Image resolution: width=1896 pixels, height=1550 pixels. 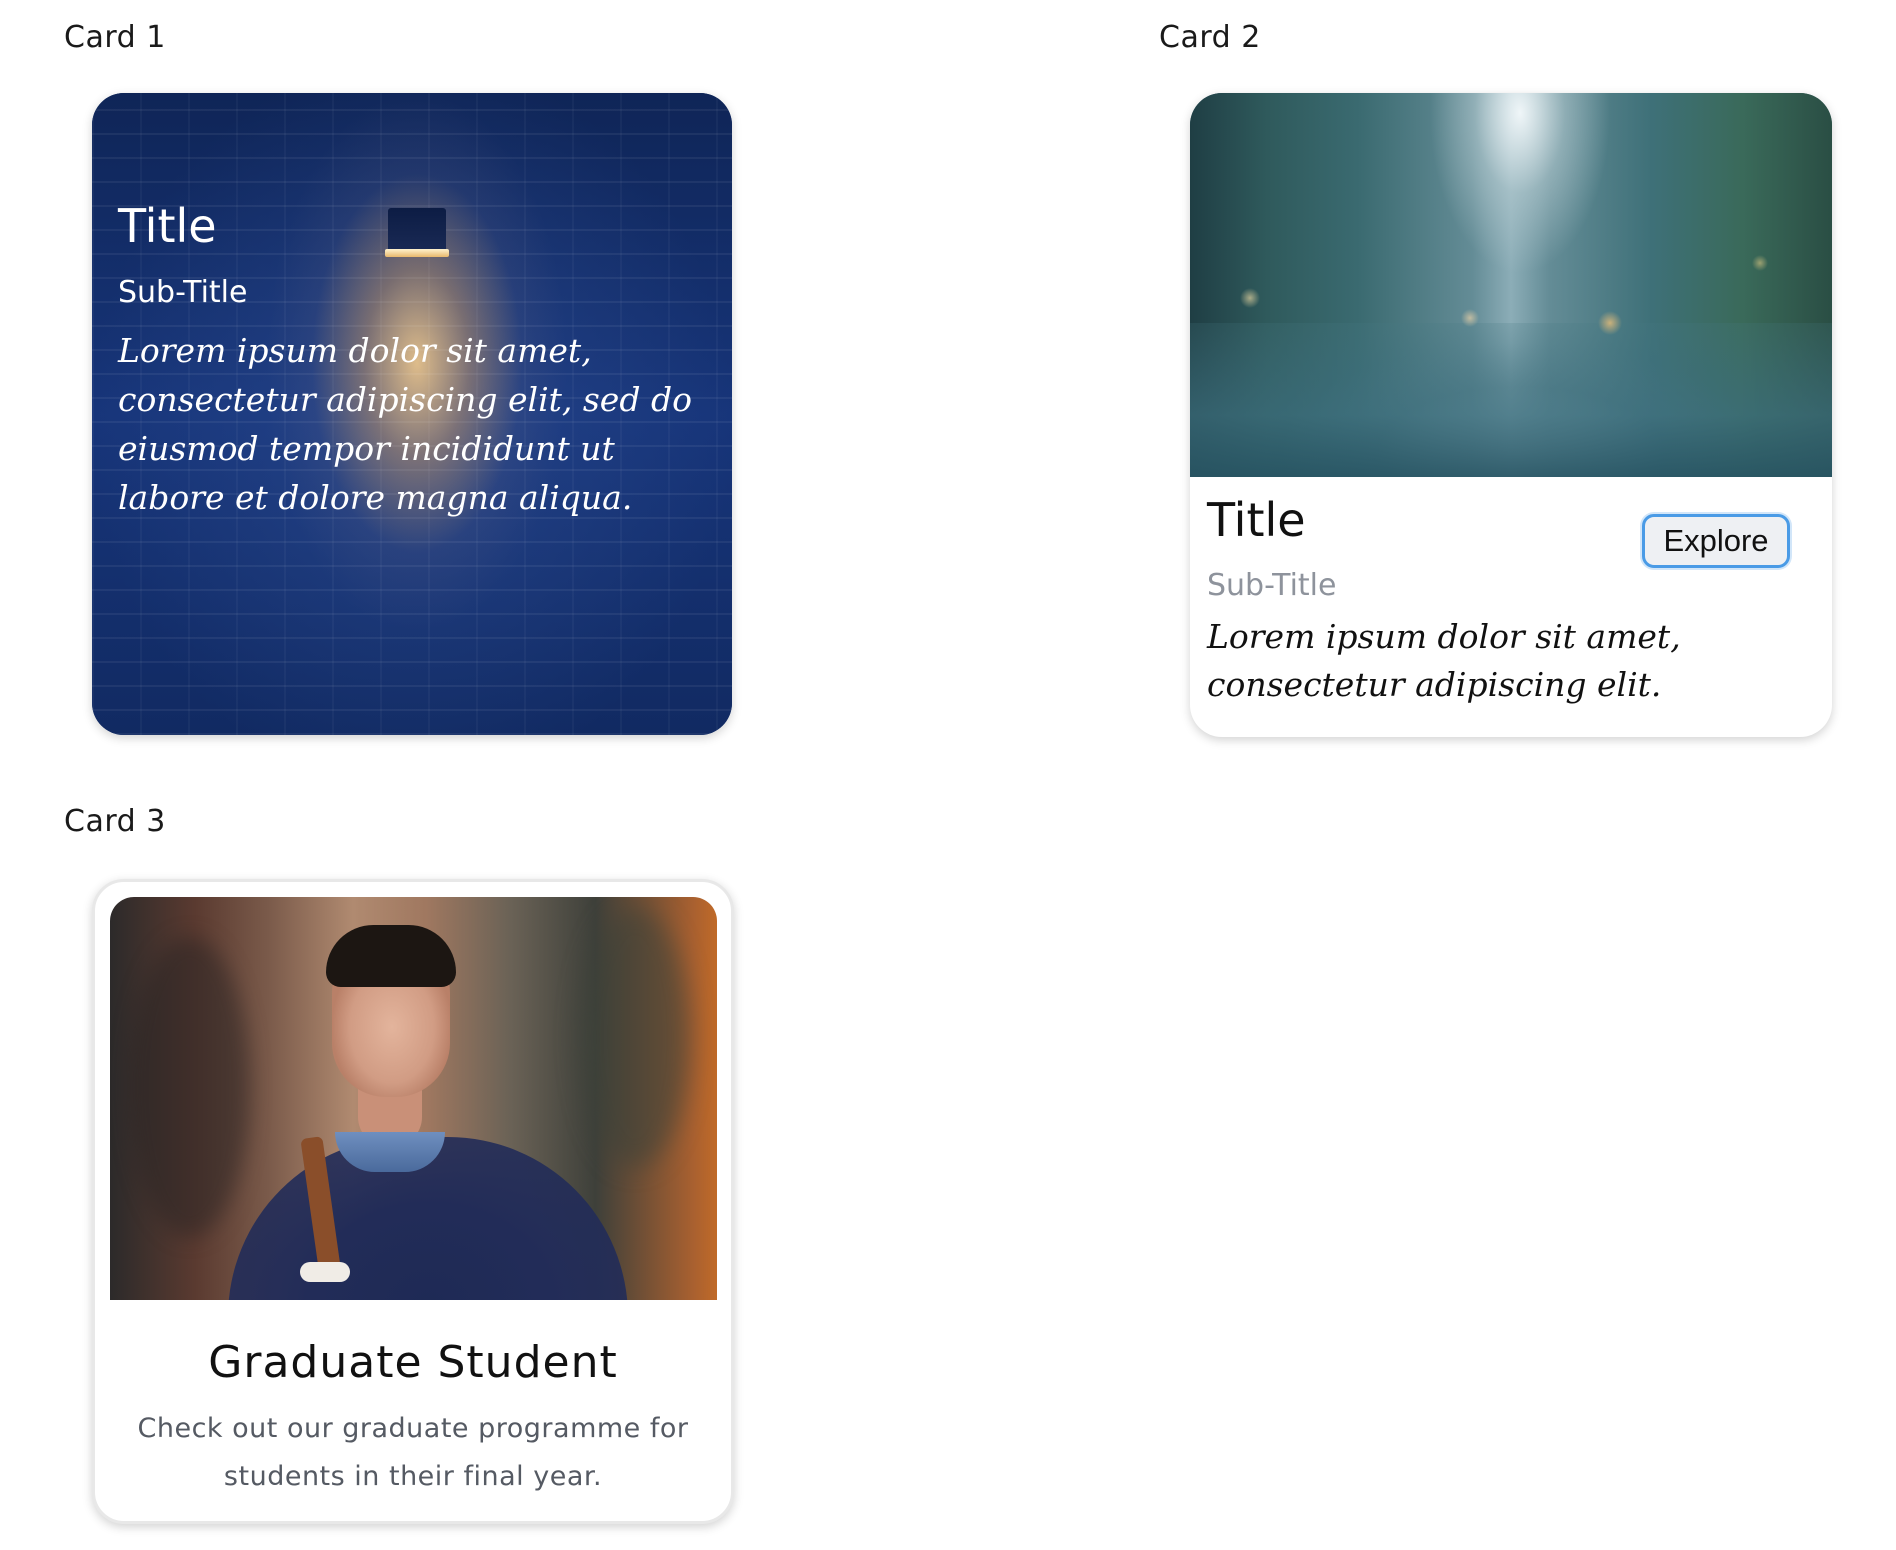 What do you see at coordinates (413, 1362) in the screenshot?
I see `card-3-title: Graduate Student` at bounding box center [413, 1362].